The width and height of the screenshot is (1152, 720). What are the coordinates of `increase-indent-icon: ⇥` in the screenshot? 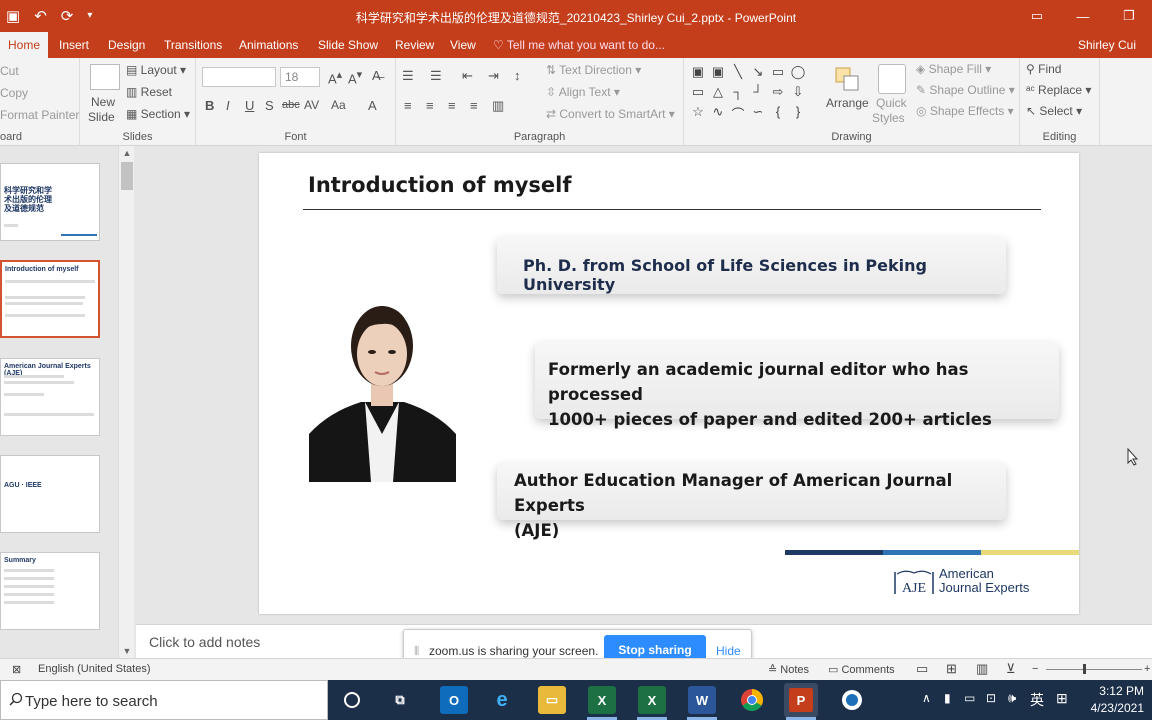 It's located at (493, 76).